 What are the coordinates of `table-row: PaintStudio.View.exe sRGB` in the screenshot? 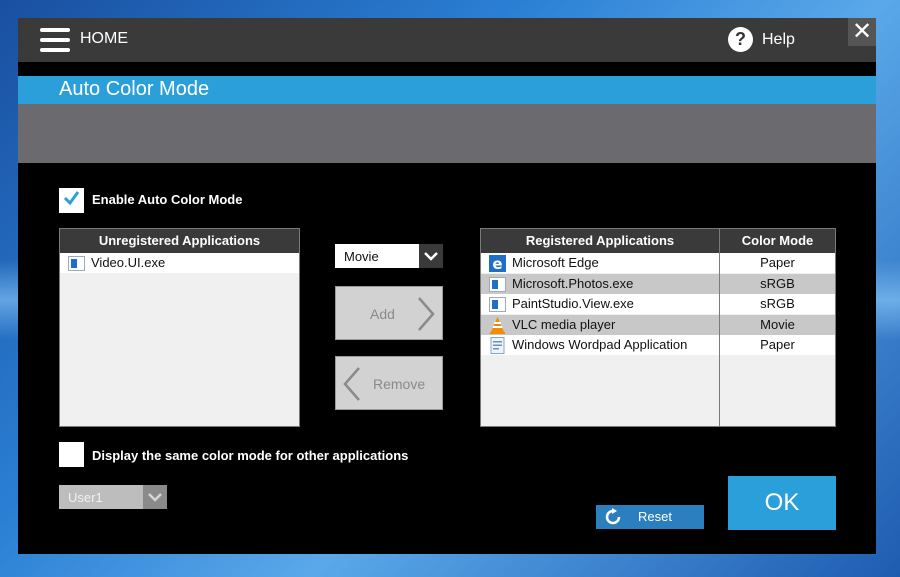 It's located at (658, 304).